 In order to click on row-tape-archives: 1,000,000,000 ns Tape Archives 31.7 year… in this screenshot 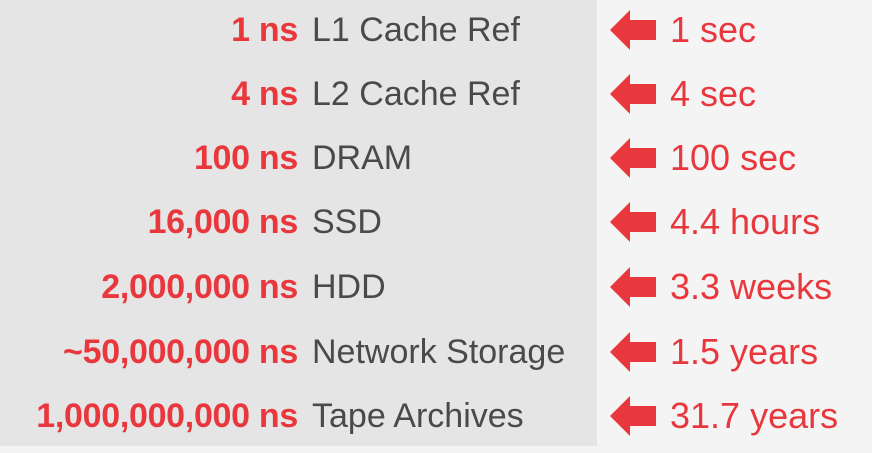, I will do `click(436, 416)`.